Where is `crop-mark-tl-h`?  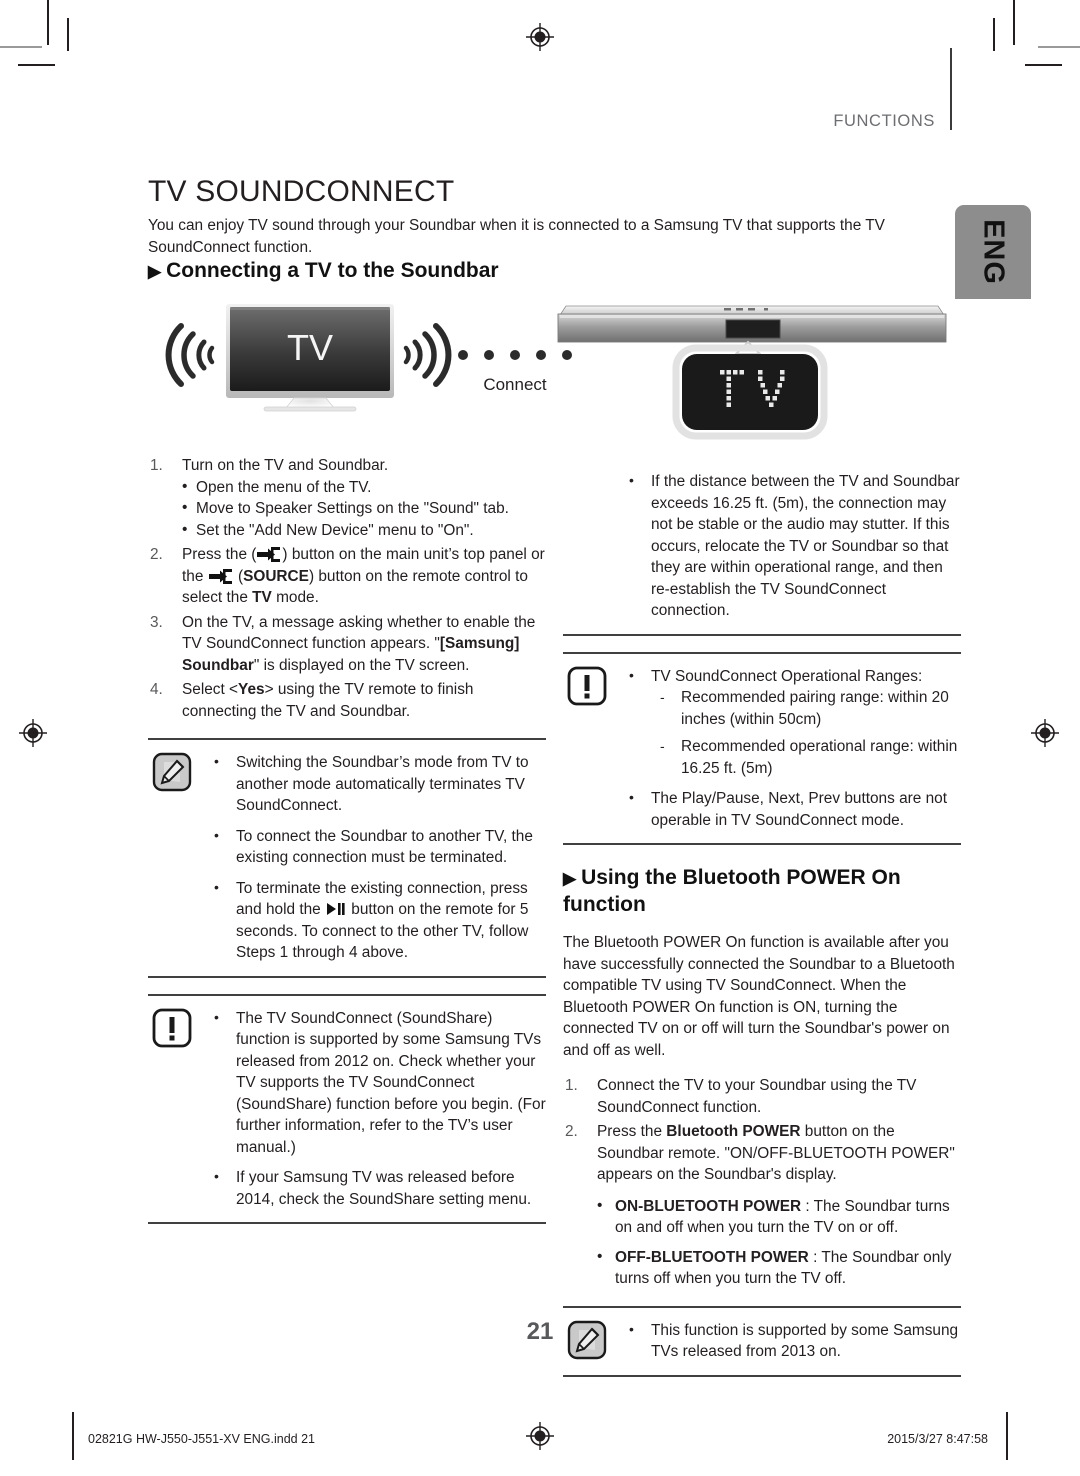
crop-mark-tl-h is located at coordinates (36, 65).